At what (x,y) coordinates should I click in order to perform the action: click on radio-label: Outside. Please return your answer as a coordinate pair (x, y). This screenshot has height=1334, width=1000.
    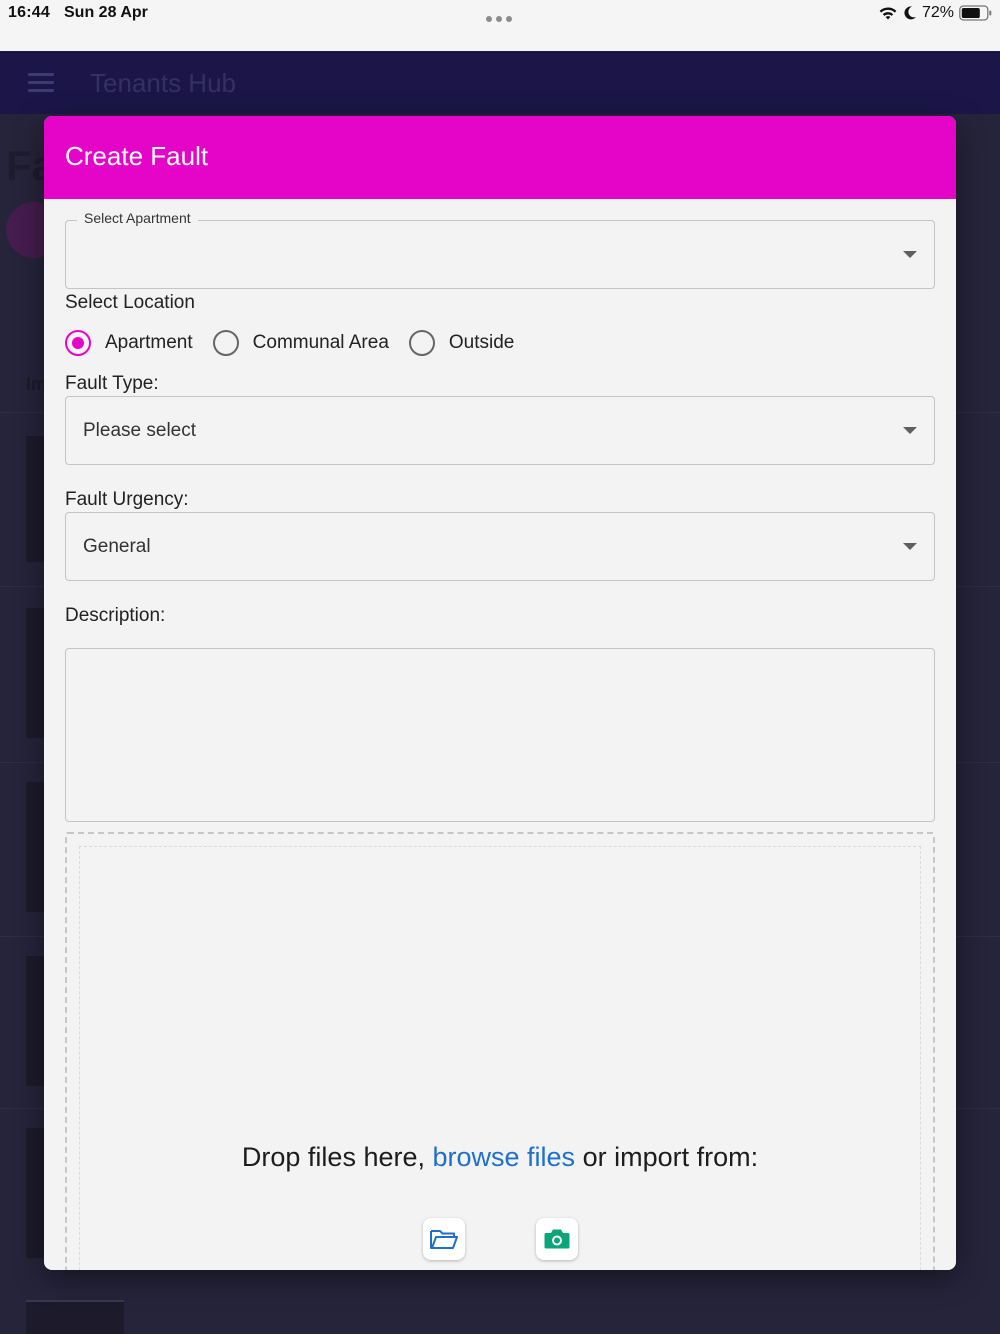
    Looking at the image, I should click on (481, 342).